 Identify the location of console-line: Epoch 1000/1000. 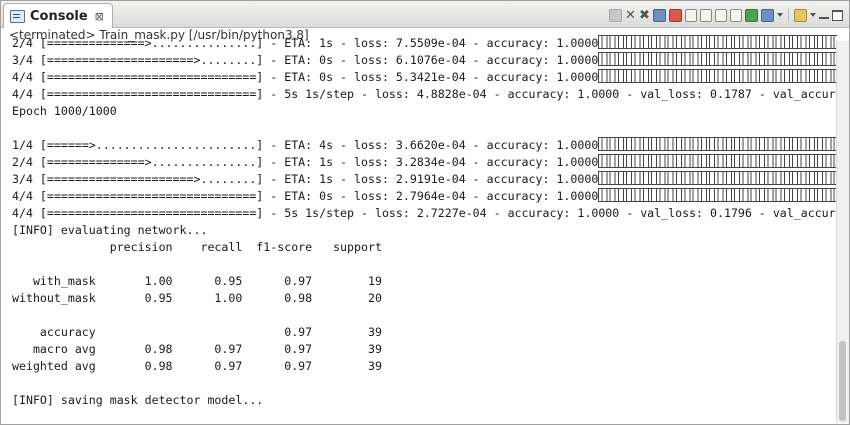
(424, 111).